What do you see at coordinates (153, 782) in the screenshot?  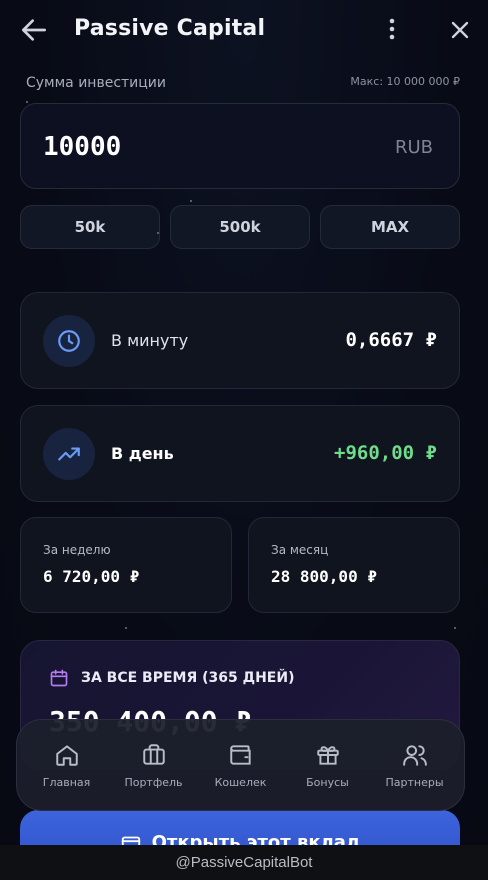 I see `tab-portfolio-label: Портфель` at bounding box center [153, 782].